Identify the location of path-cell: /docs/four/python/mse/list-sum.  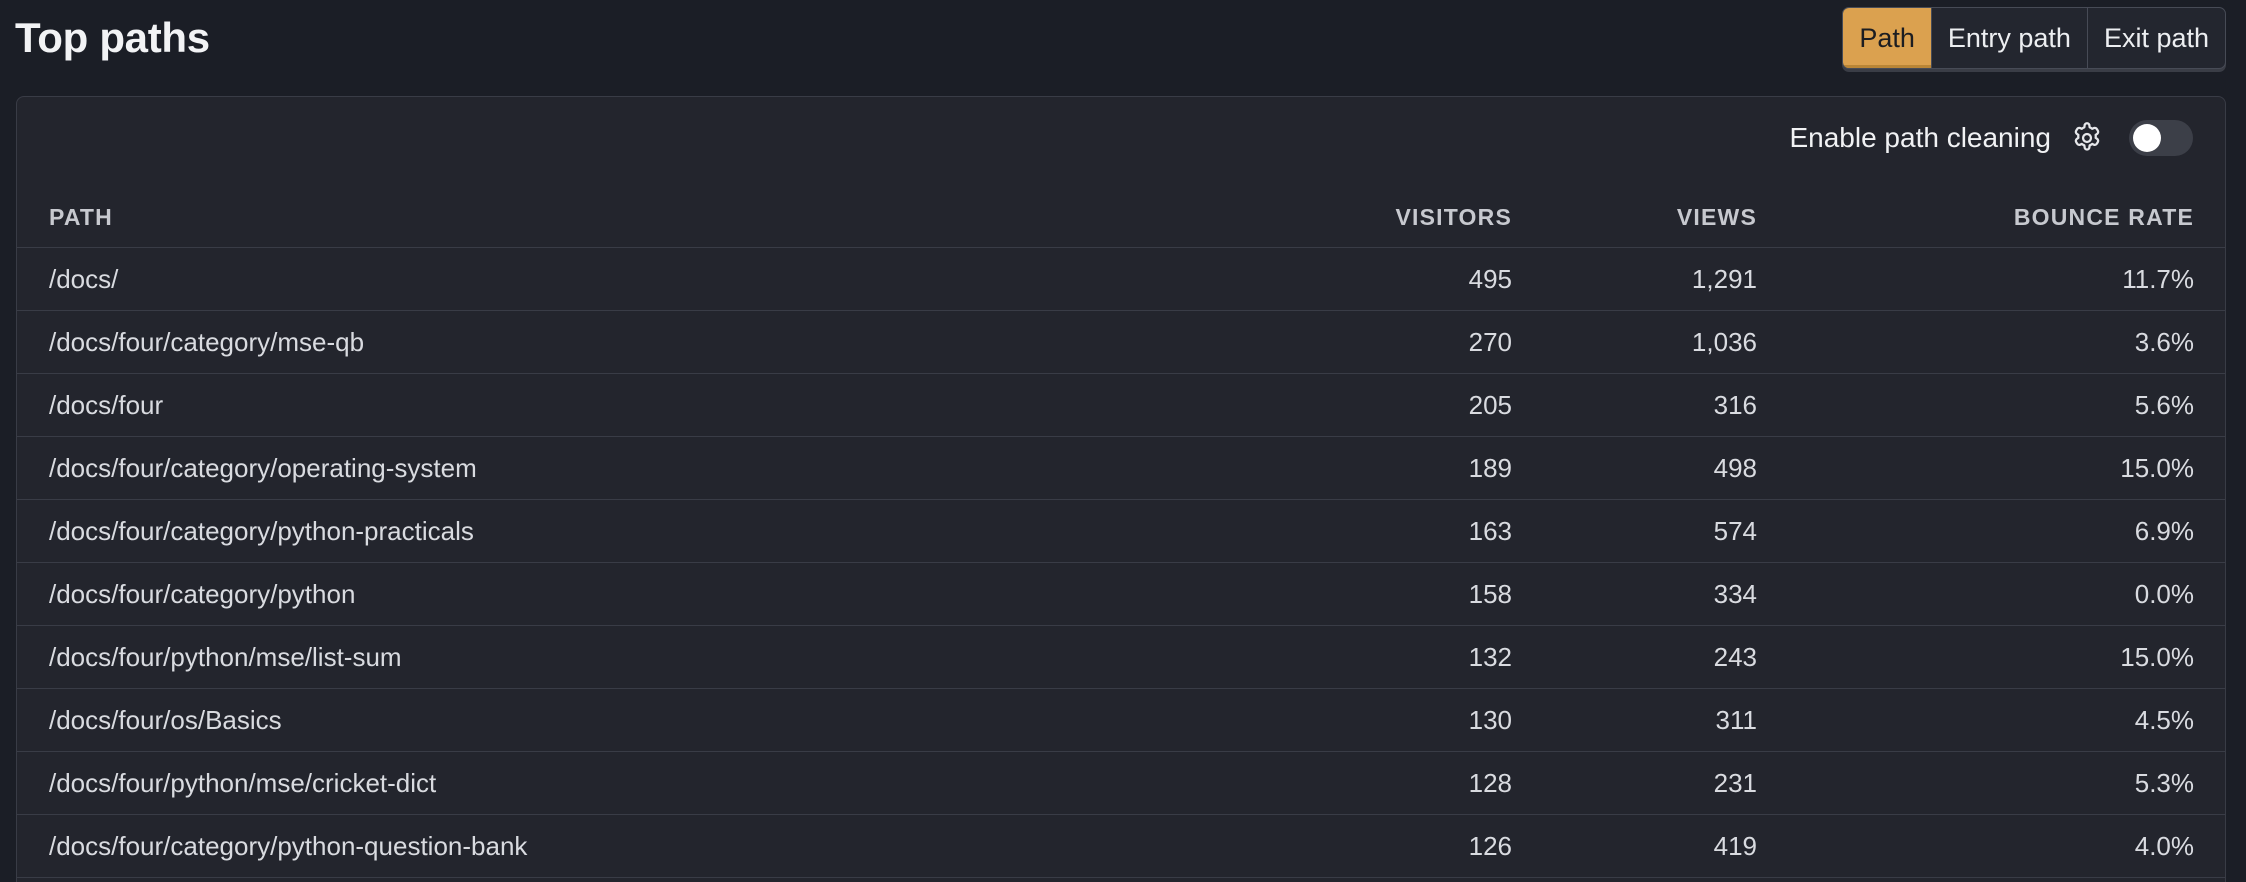
(552, 657).